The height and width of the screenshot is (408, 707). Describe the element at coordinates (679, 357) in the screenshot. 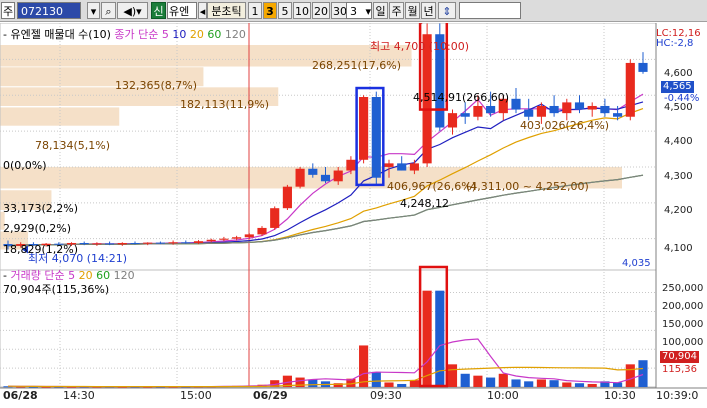

I see `volume-value-tag: 70,904` at that location.